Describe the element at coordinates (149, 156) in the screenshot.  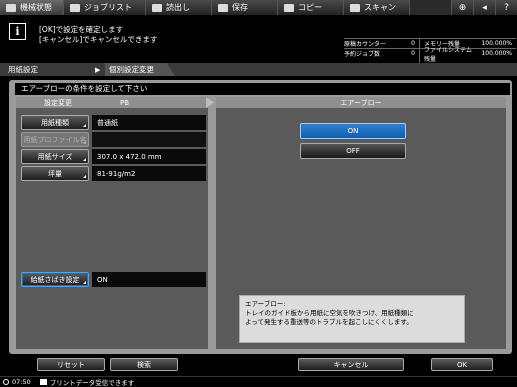
I see `paper-size-value: 307.0 x 472.0 mm` at that location.